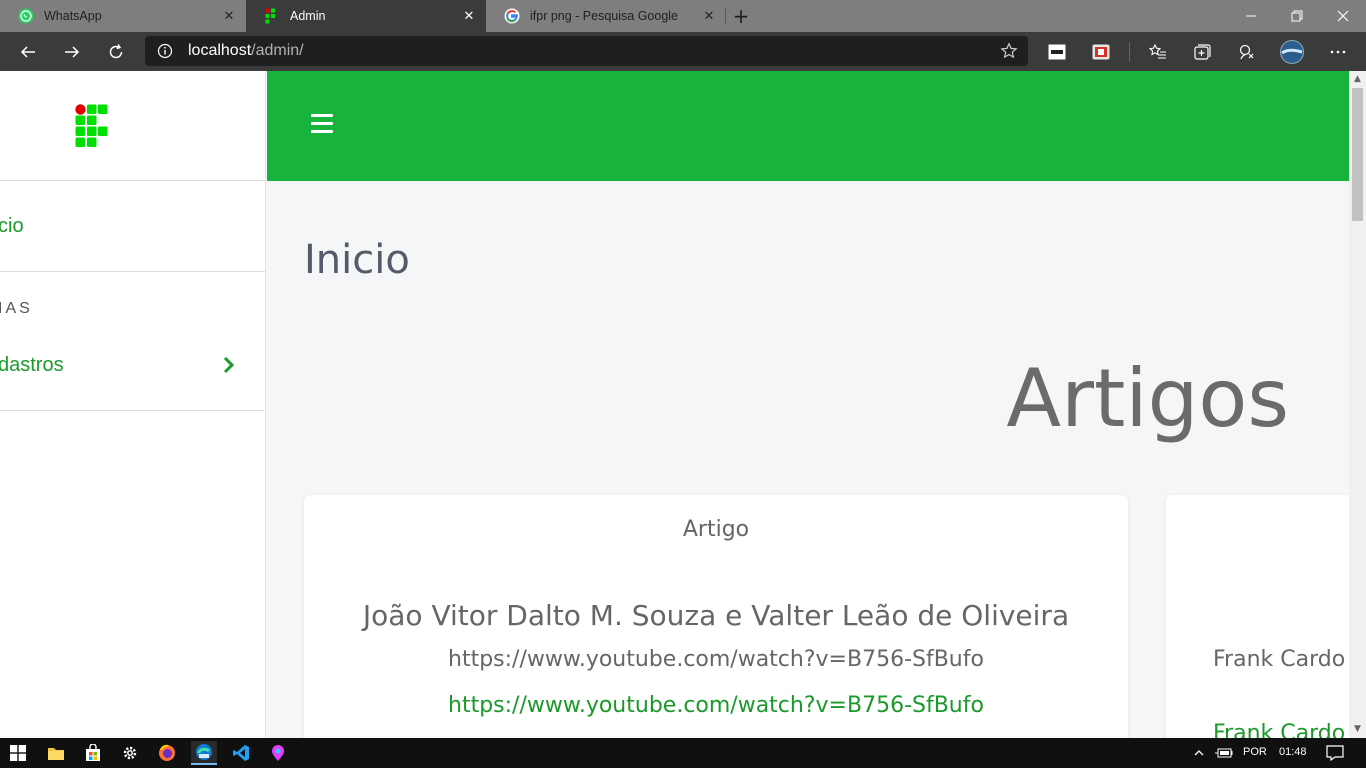  I want to click on settings-gear-icon, so click(130, 753).